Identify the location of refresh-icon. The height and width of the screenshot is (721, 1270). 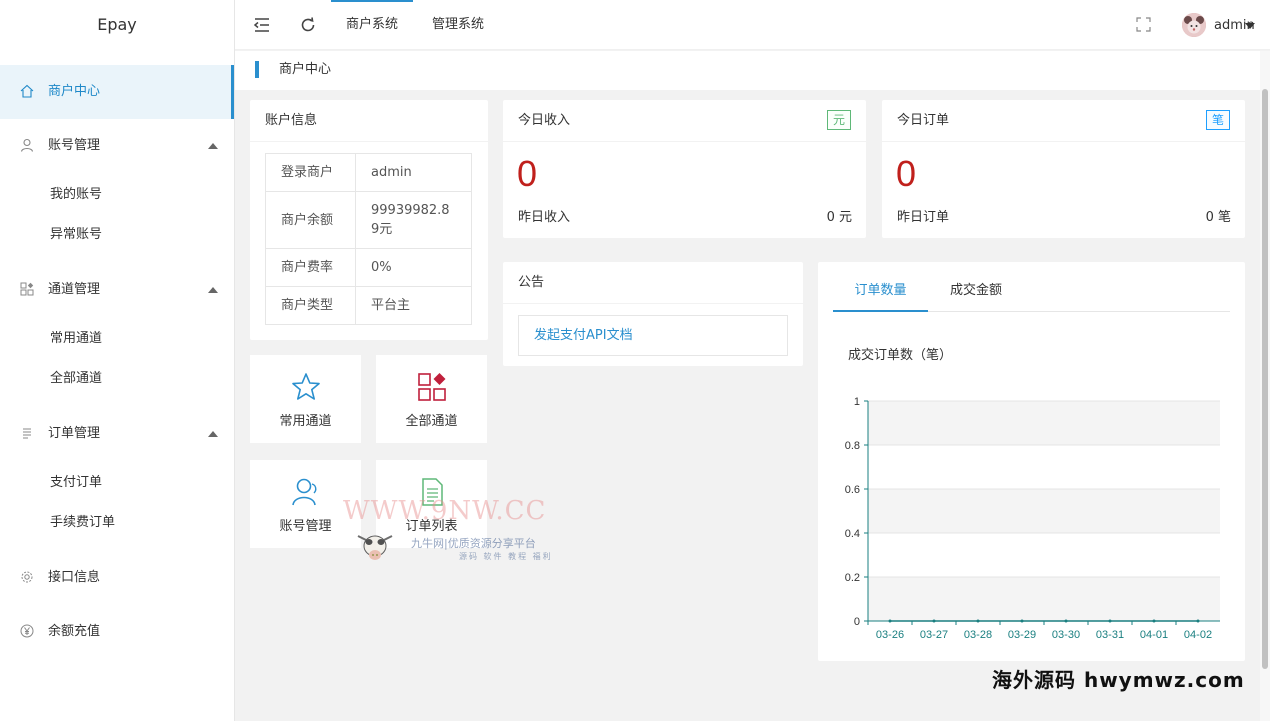
(308, 25).